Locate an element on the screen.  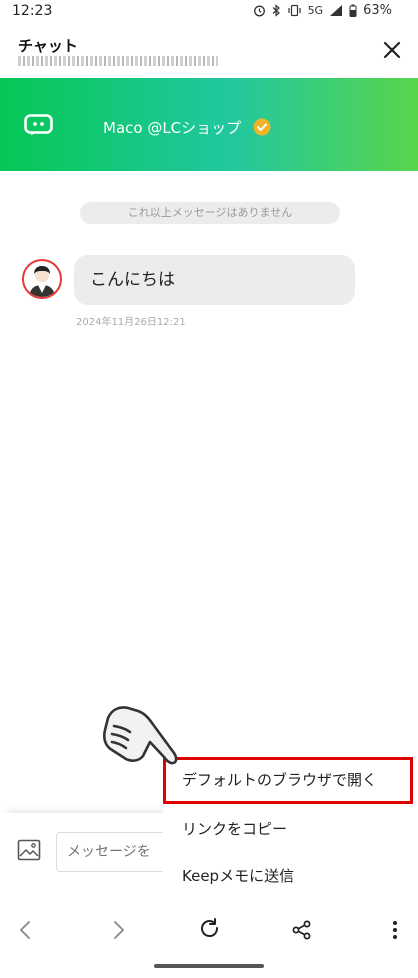
image-icon is located at coordinates (29, 850).